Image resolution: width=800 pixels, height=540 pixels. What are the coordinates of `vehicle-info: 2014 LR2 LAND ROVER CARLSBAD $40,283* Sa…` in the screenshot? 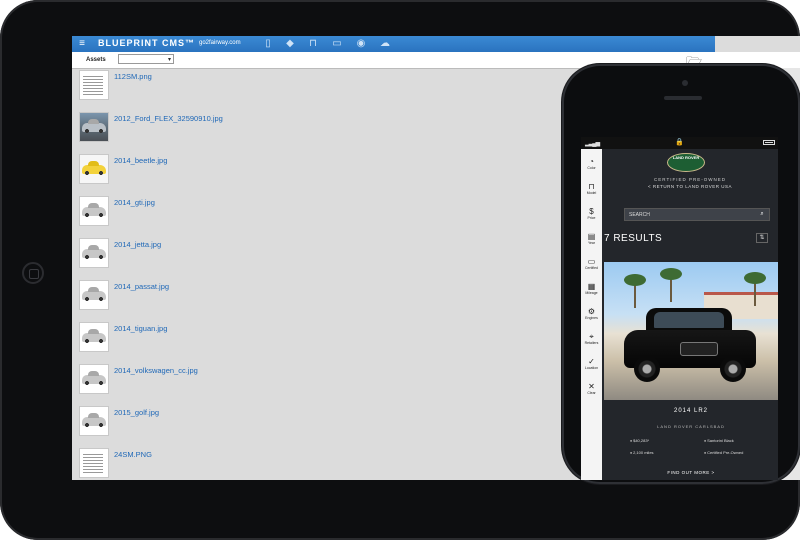 It's located at (691, 440).